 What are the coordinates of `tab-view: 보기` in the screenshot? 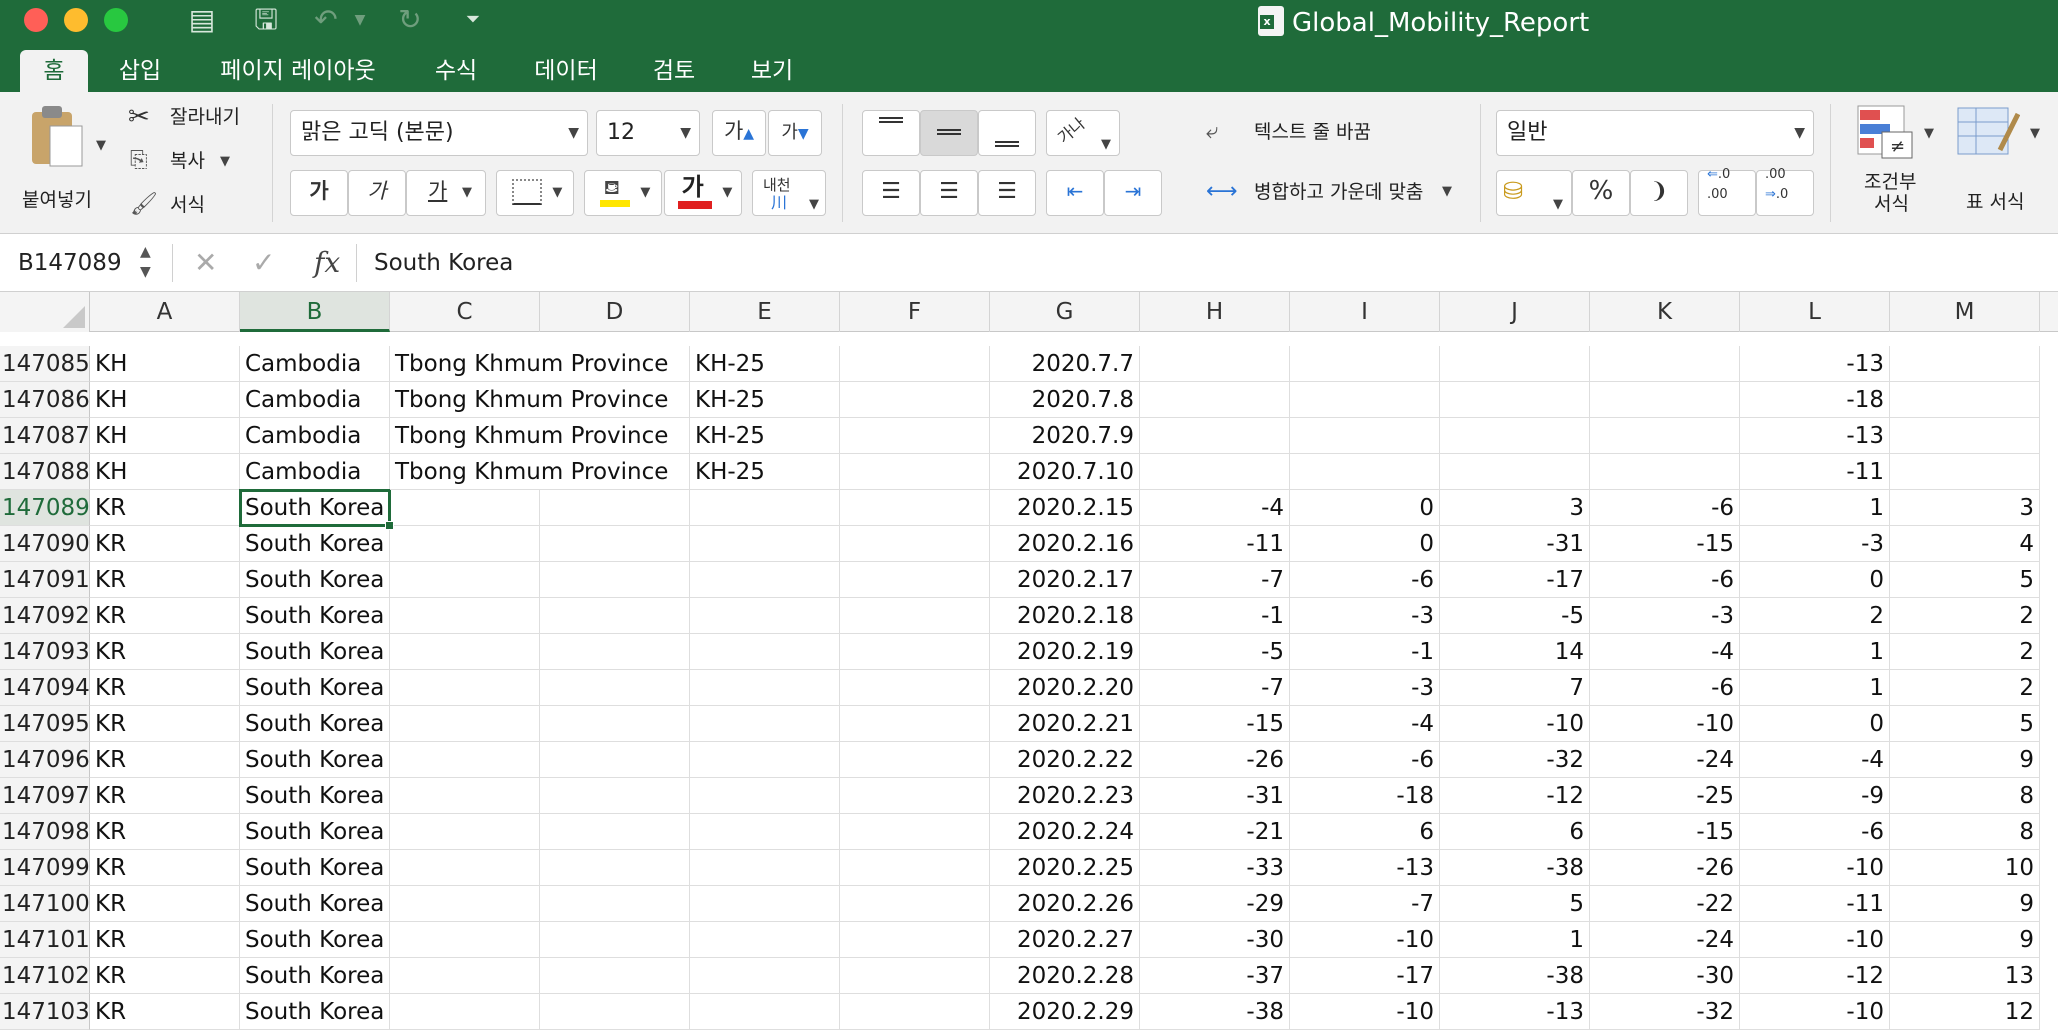 It's located at (772, 71).